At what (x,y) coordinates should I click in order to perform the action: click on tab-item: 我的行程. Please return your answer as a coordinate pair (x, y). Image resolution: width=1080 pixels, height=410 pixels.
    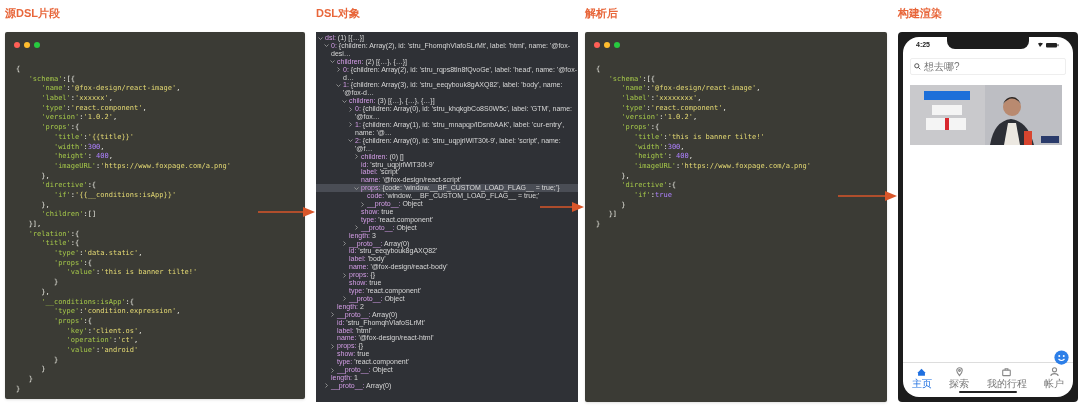
    Looking at the image, I should click on (1006, 377).